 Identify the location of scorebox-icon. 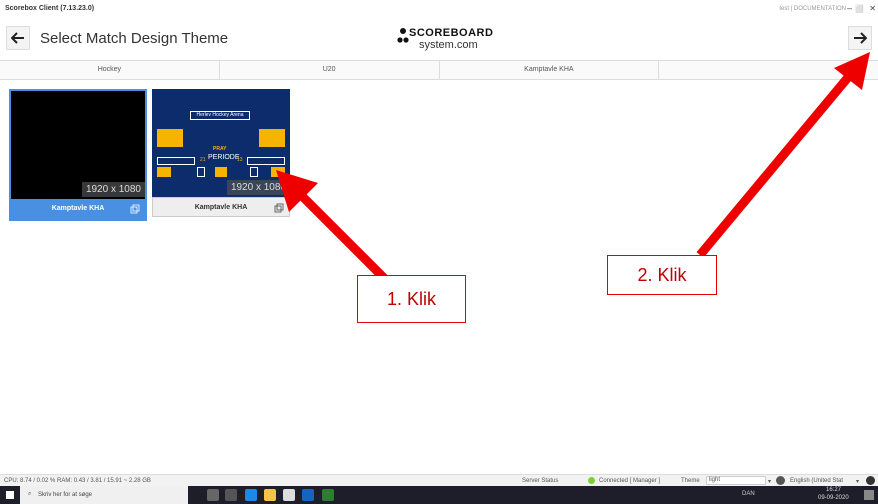
(328, 495).